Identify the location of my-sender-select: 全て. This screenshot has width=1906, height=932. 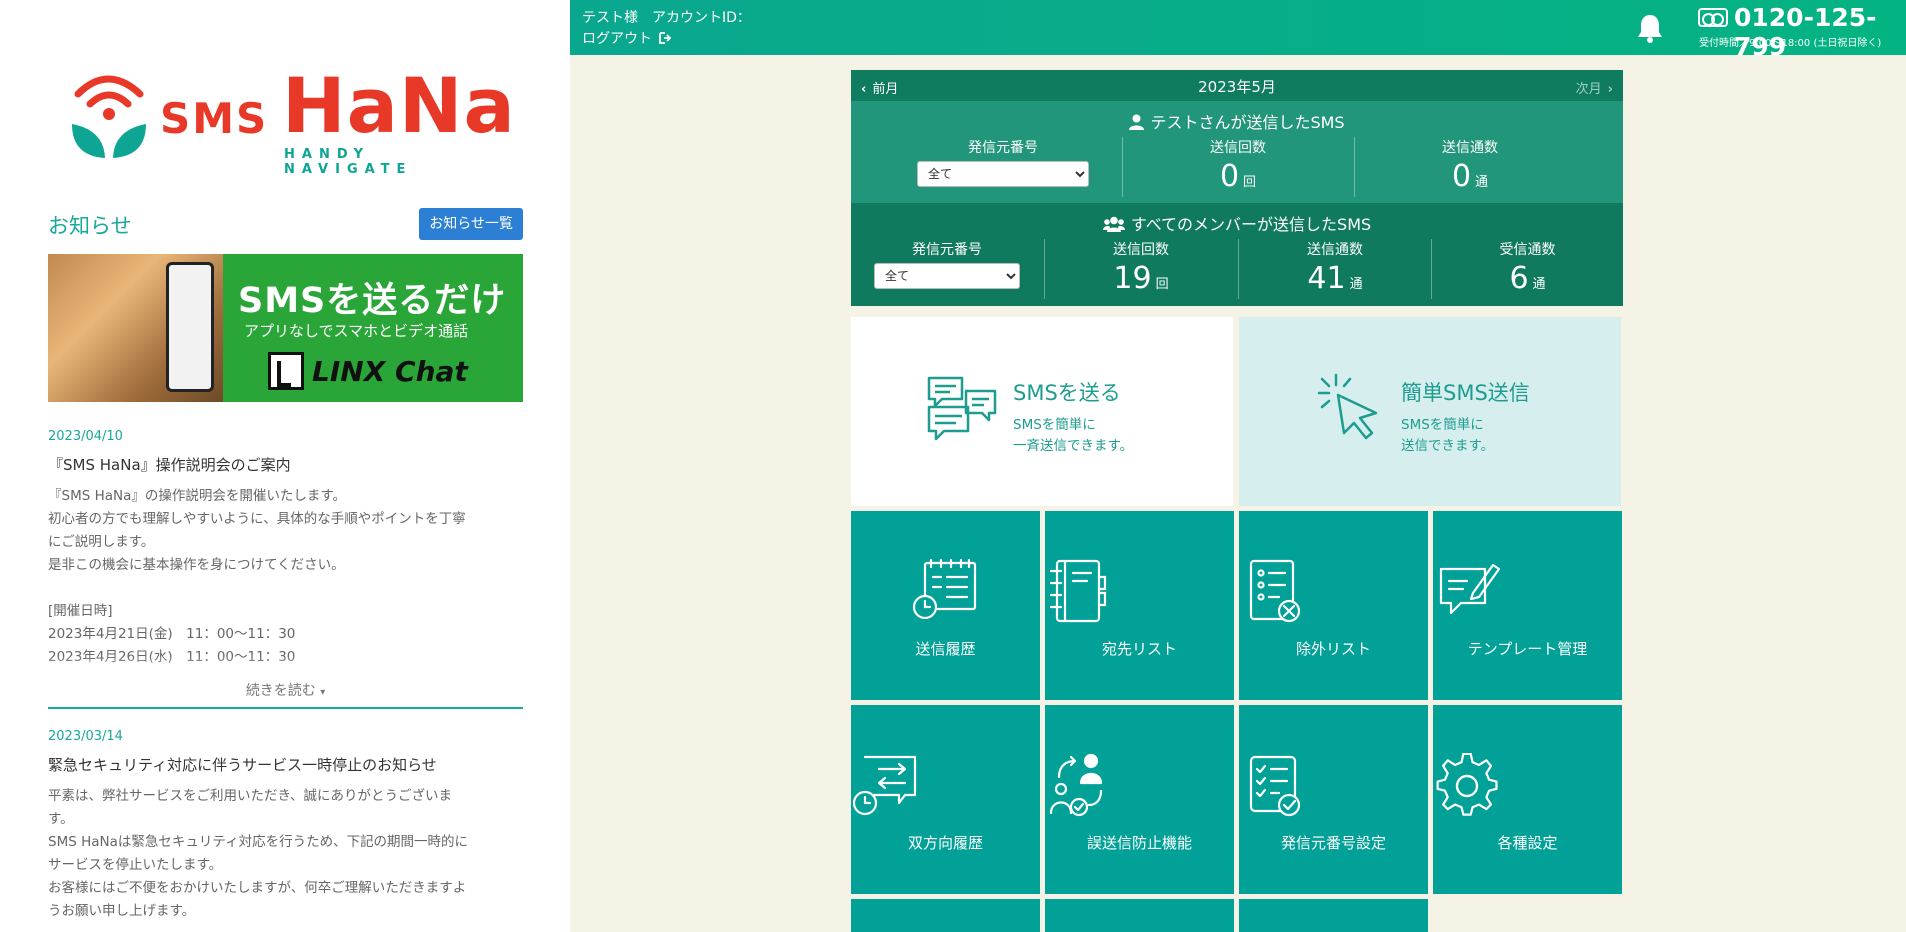
(1003, 174).